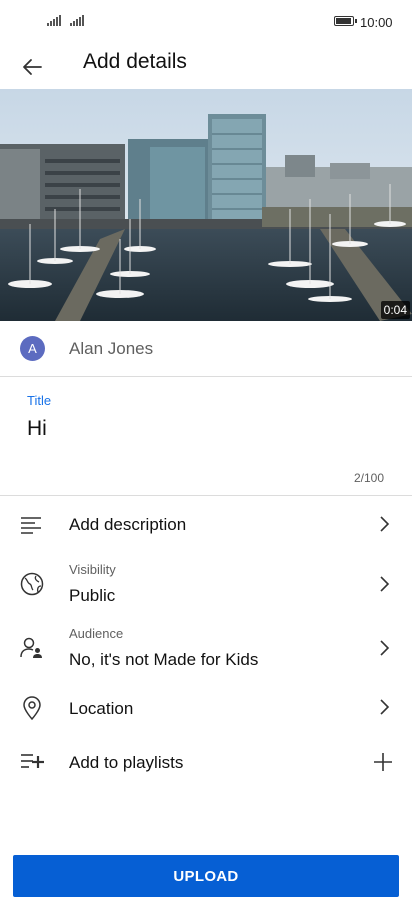 The image size is (412, 910). What do you see at coordinates (101, 708) in the screenshot?
I see `location-label: Location` at bounding box center [101, 708].